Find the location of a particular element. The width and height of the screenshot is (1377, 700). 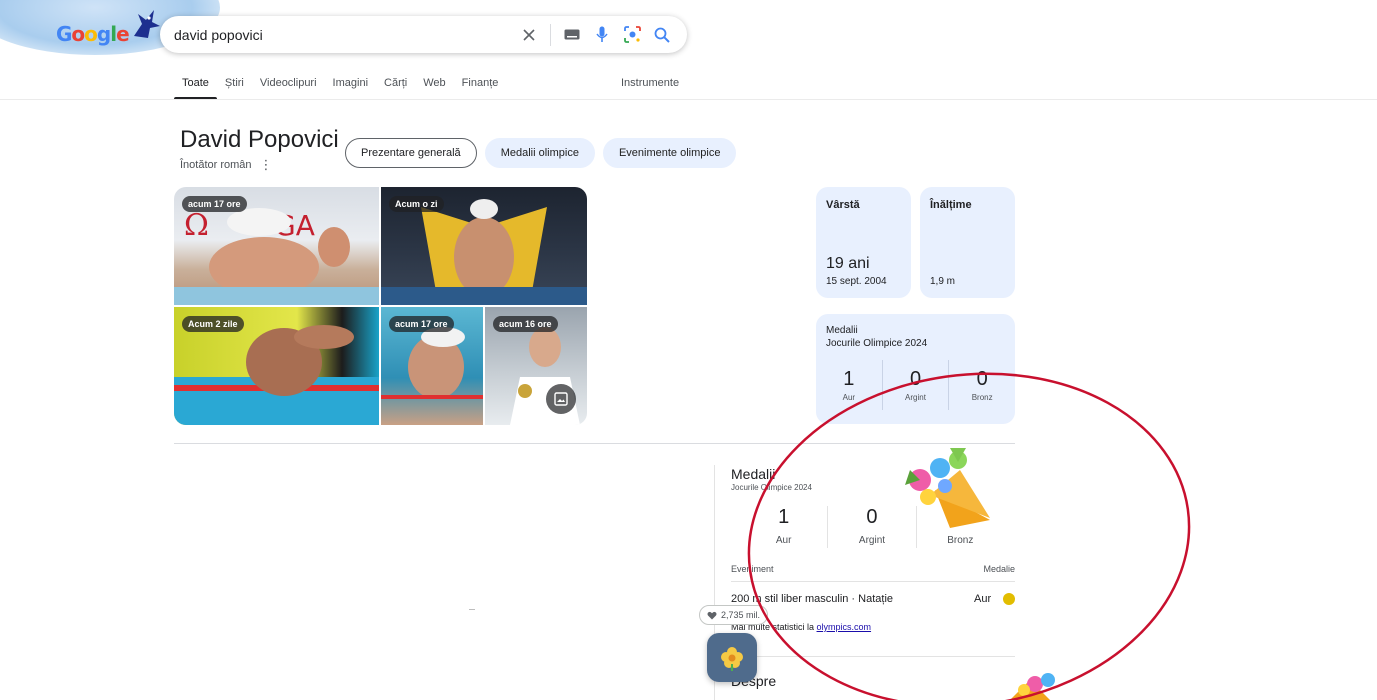

tab-news: Știri is located at coordinates (234, 84).